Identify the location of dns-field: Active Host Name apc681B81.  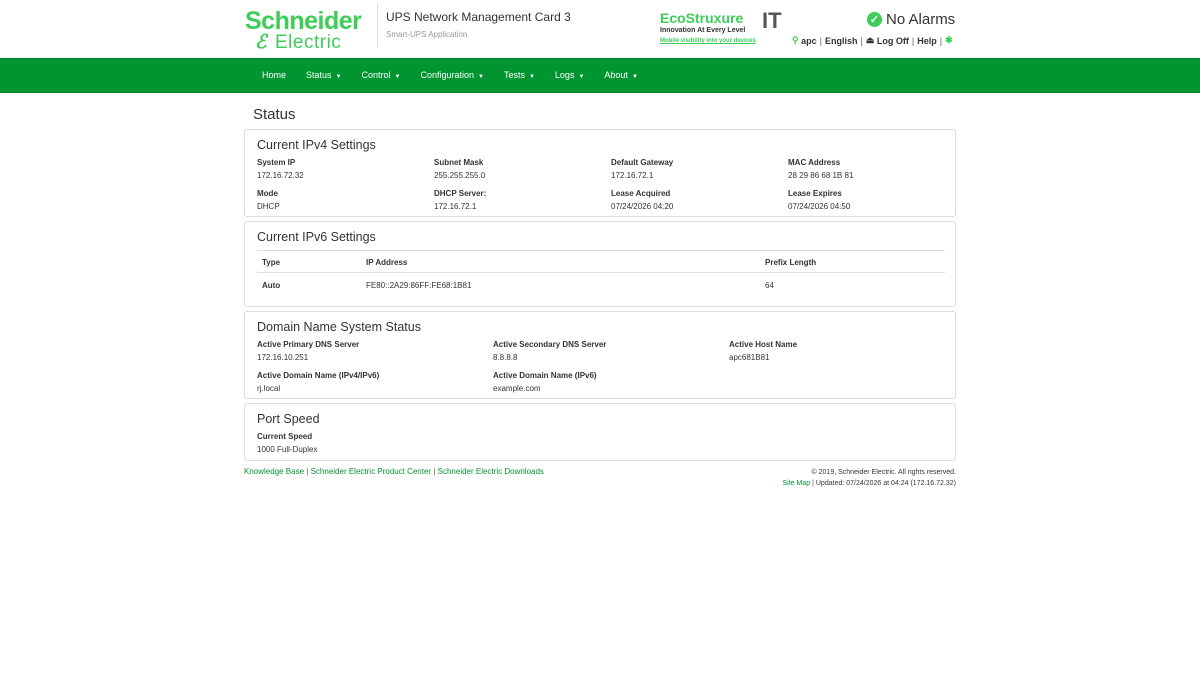
(829, 355).